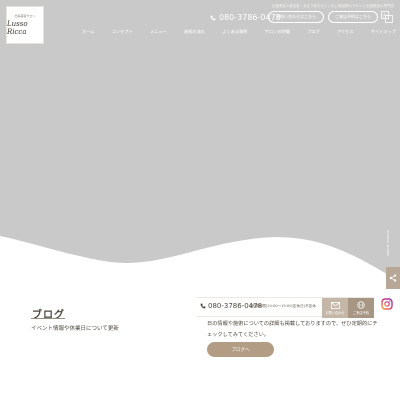 Image resolution: width=400 pixels, height=400 pixels. Describe the element at coordinates (240, 349) in the screenshot. I see `blog-link-button: ブログへ` at that location.